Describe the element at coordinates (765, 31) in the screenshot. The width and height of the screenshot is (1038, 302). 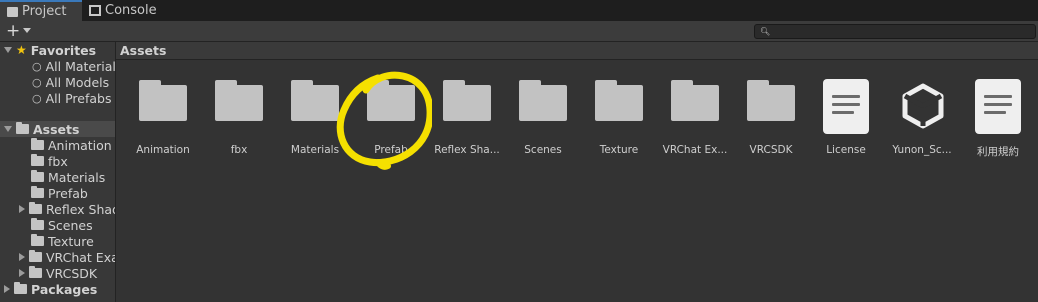
I see `search-icon: 🔍︎` at that location.